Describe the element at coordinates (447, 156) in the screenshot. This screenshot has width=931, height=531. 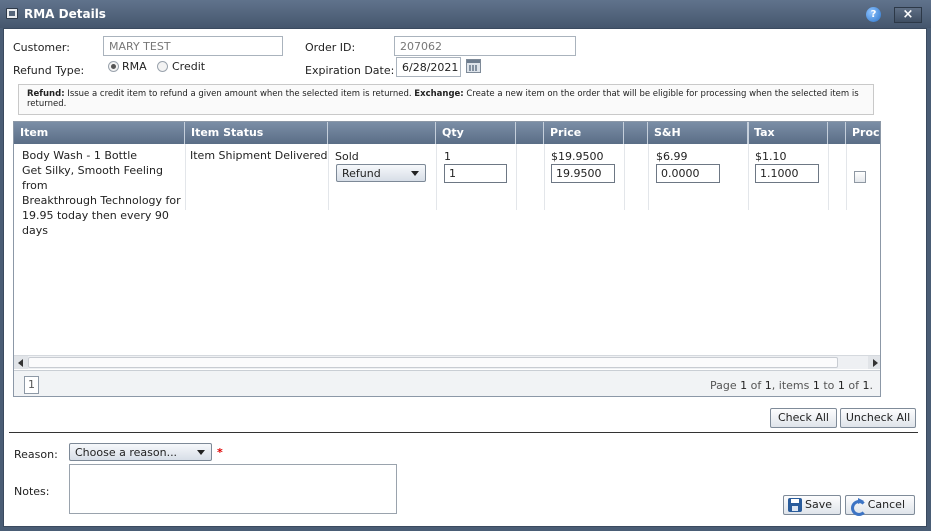
I see `qty-value: 1` at that location.